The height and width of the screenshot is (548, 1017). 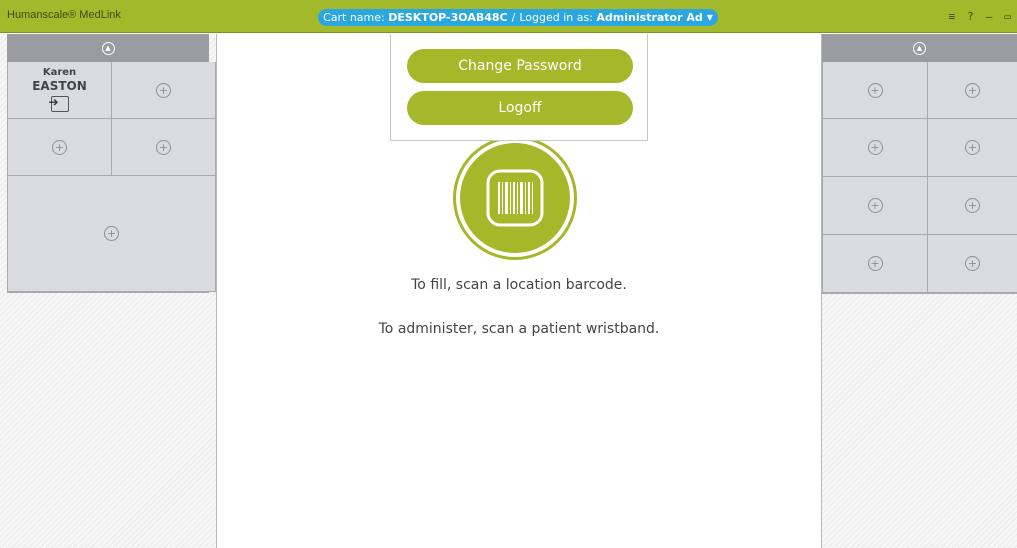 I want to click on fill-instruction: To fill, scan a location barcode., so click(x=519, y=285).